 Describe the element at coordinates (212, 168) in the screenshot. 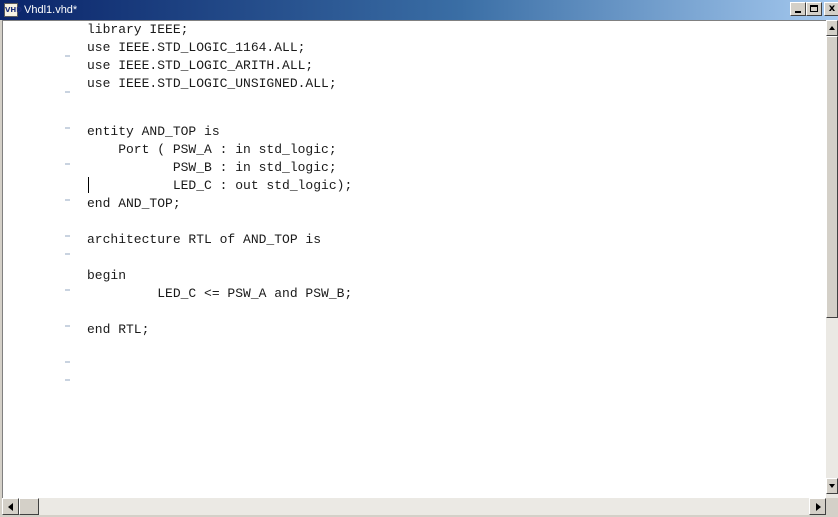

I see `code-line: PSW_B : in std_logic;` at that location.